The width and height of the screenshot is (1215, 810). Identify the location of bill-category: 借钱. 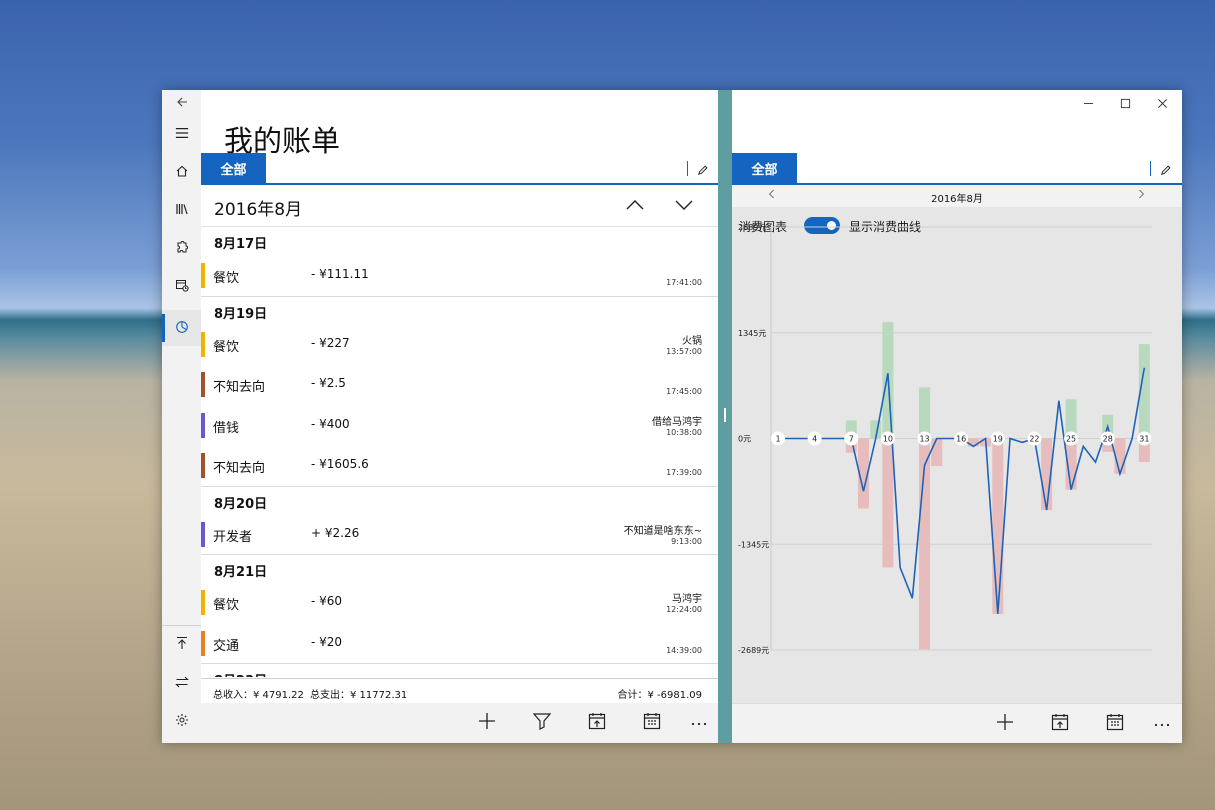
(226, 428).